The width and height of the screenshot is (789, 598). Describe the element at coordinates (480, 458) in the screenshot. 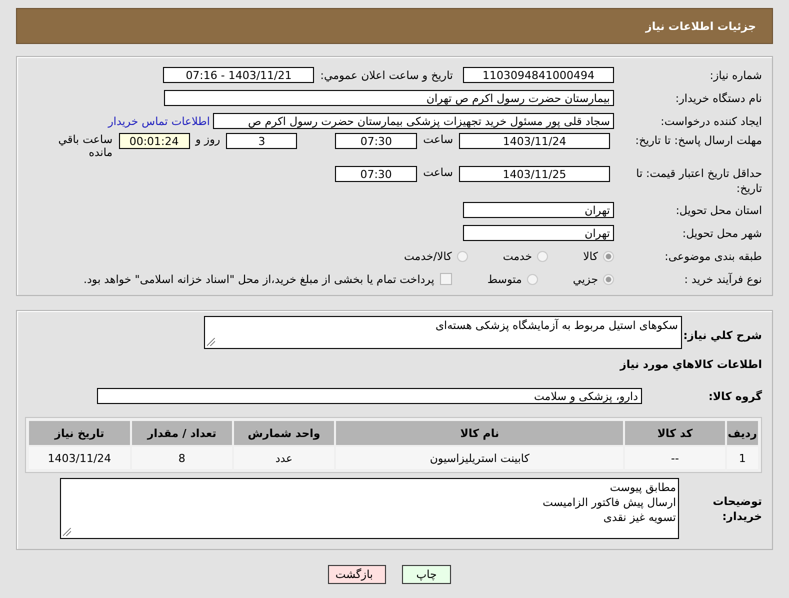

I see `table-cell: کابینت استریلیزاسیون` at that location.